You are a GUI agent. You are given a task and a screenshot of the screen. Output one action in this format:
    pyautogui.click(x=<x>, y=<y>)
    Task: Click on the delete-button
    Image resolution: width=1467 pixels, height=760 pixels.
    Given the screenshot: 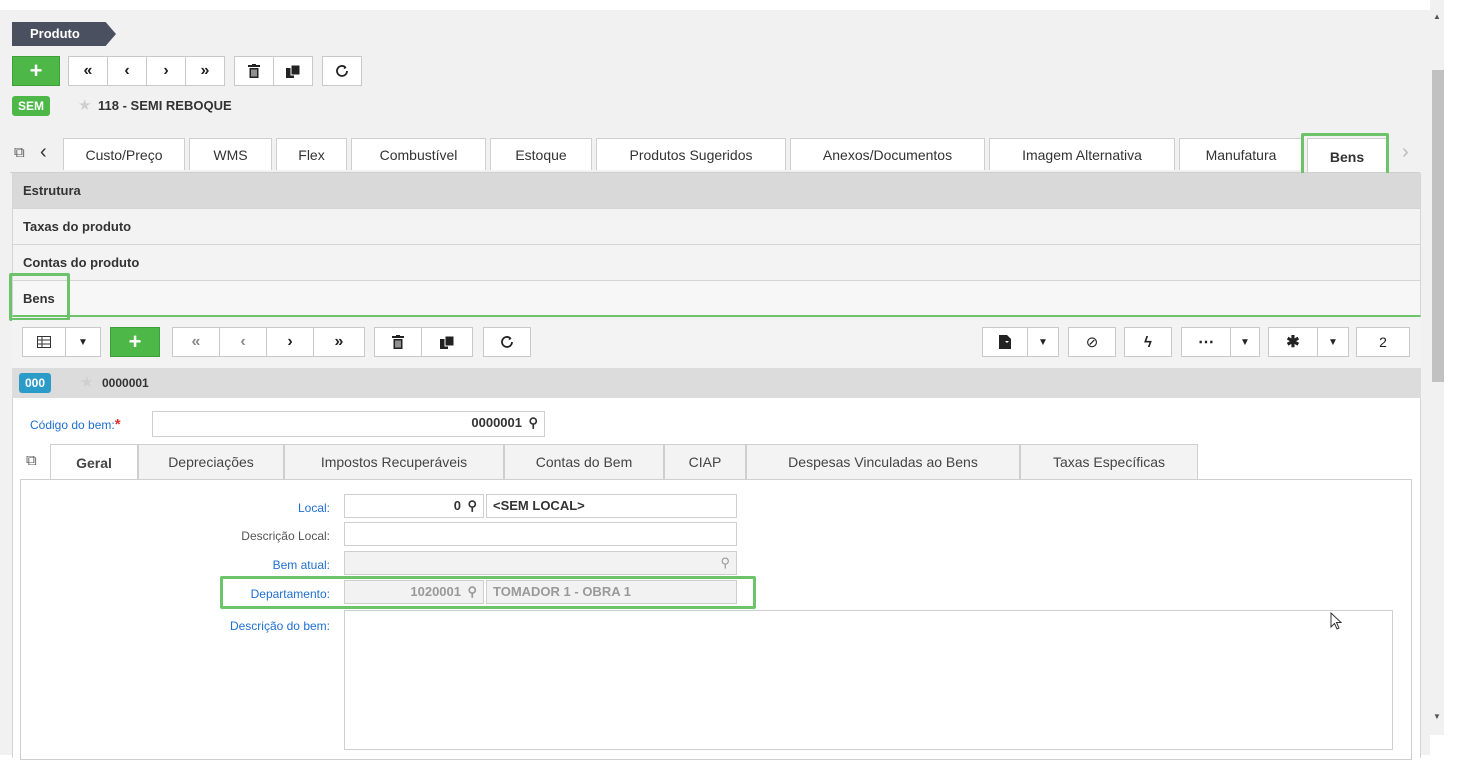 What is the action you would take?
    pyautogui.click(x=254, y=71)
    